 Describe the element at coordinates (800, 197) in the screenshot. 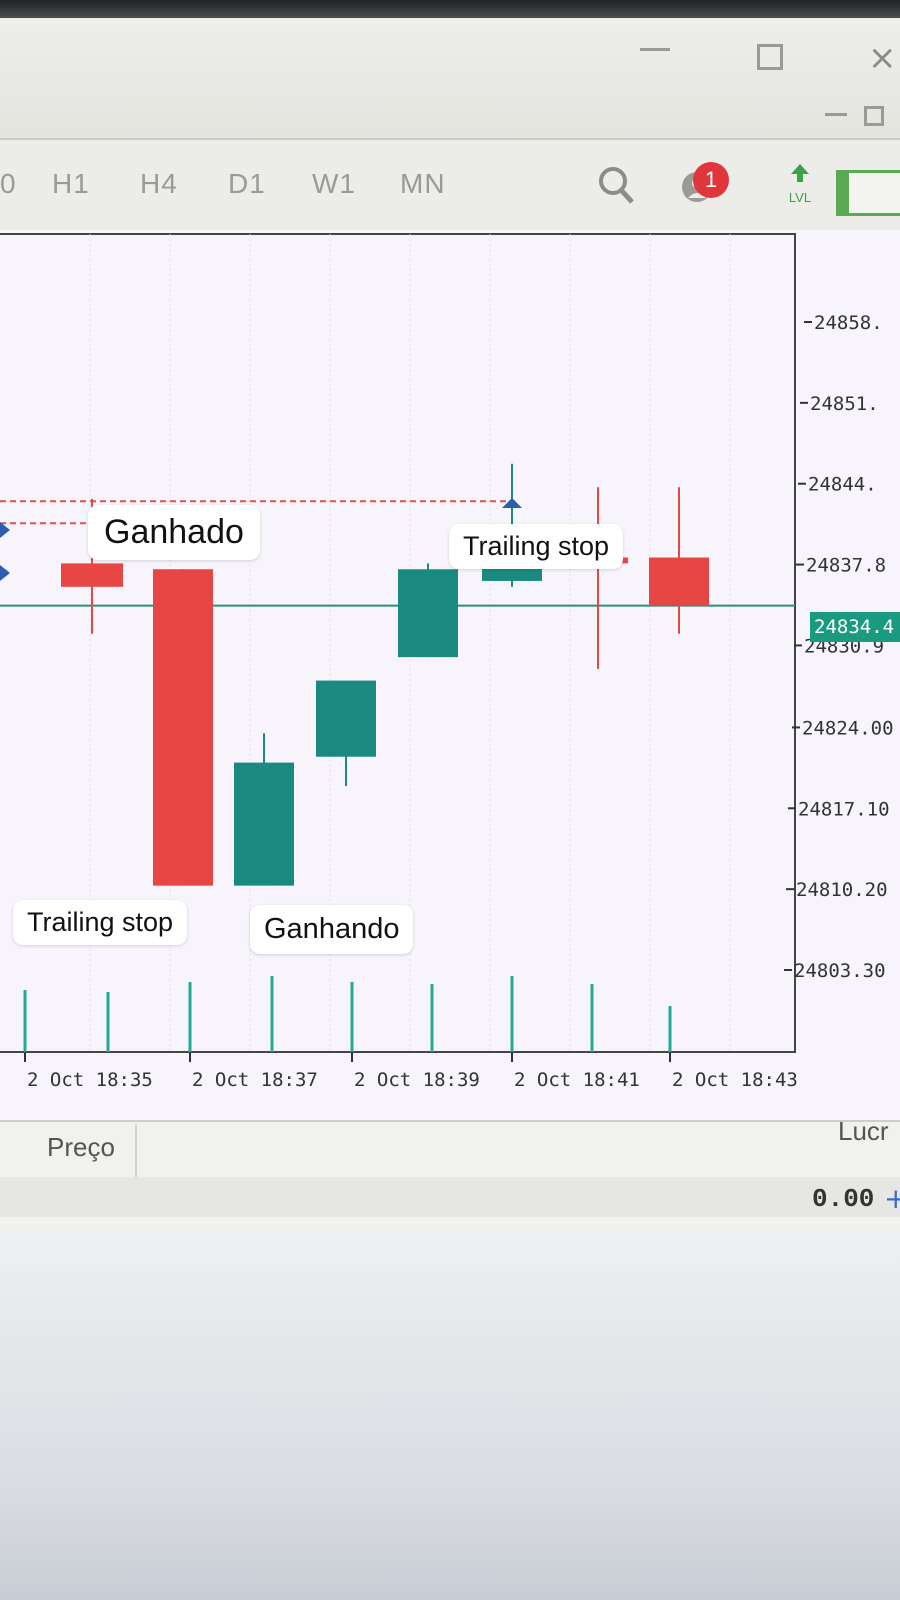

I see `lvl-label: LVL` at that location.